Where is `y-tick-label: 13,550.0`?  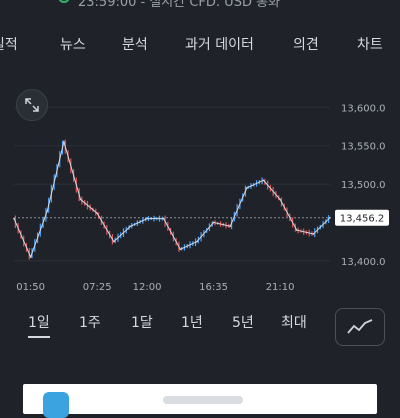 y-tick-label: 13,550.0 is located at coordinates (363, 147).